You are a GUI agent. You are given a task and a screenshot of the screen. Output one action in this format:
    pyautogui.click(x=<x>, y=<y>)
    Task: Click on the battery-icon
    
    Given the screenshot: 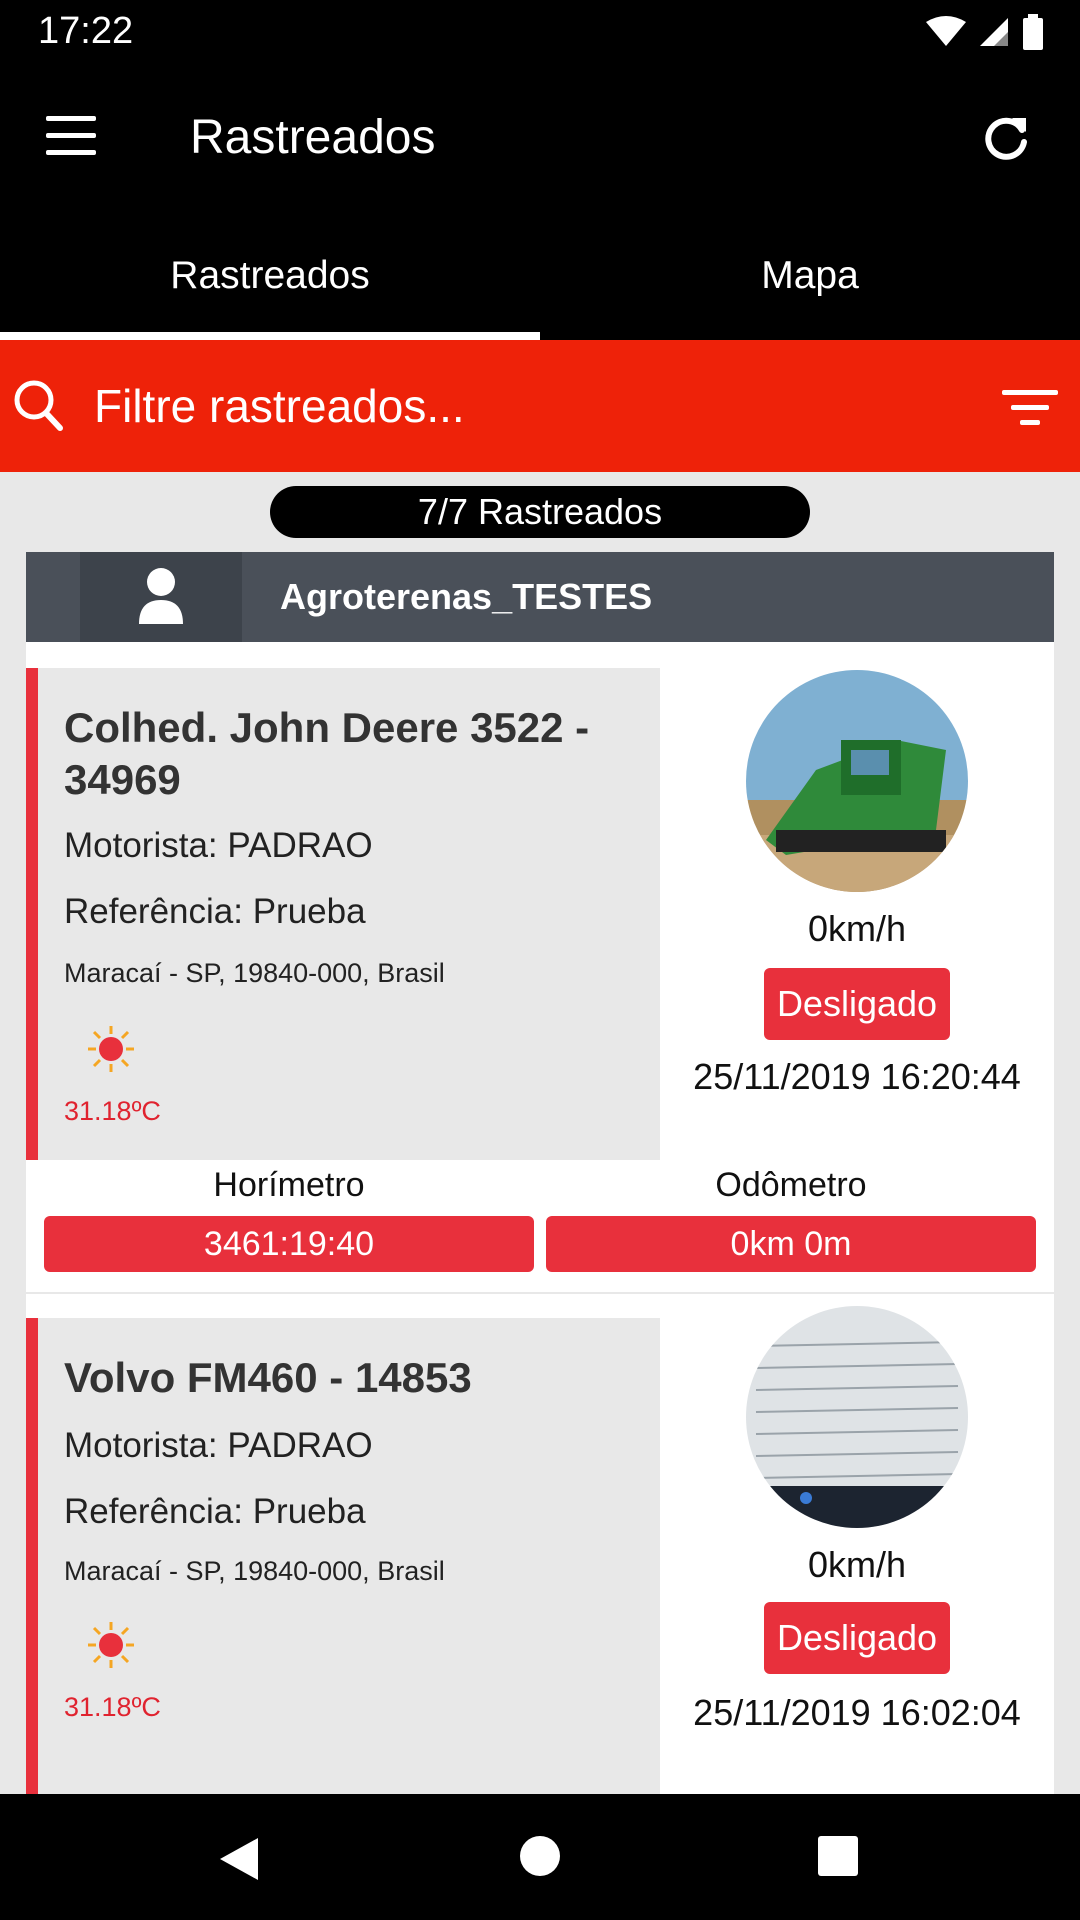 What is the action you would take?
    pyautogui.click(x=1033, y=32)
    